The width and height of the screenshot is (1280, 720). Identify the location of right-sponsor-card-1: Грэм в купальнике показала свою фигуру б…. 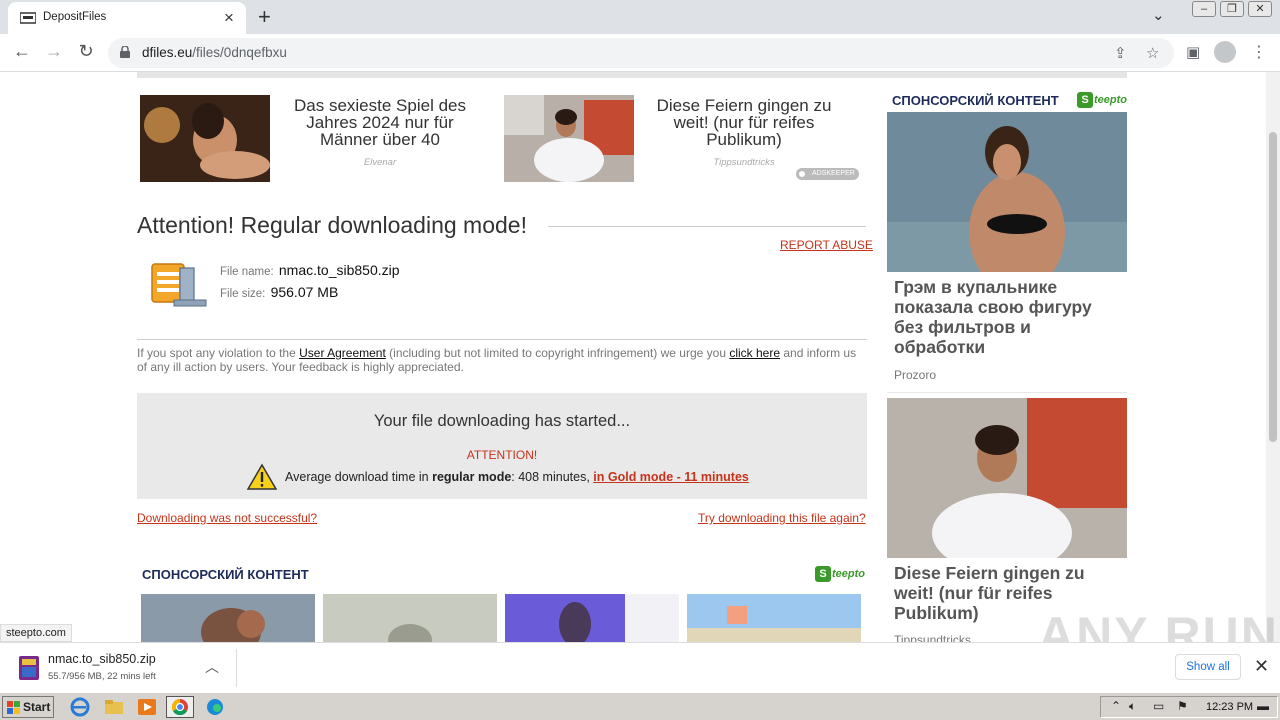
(1007, 252).